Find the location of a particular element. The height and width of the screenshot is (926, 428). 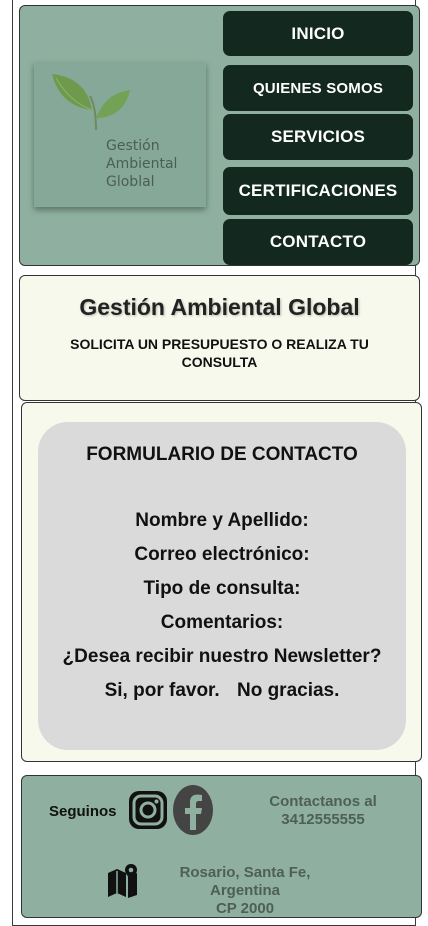

address-line: Rosario, Santa Fe, Argentina is located at coordinates (245, 881).